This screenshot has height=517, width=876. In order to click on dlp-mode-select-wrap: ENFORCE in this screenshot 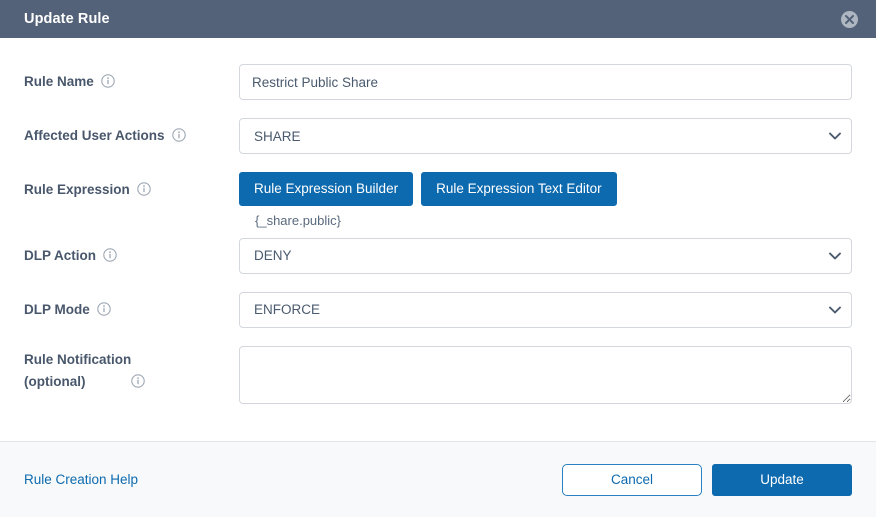, I will do `click(545, 309)`.